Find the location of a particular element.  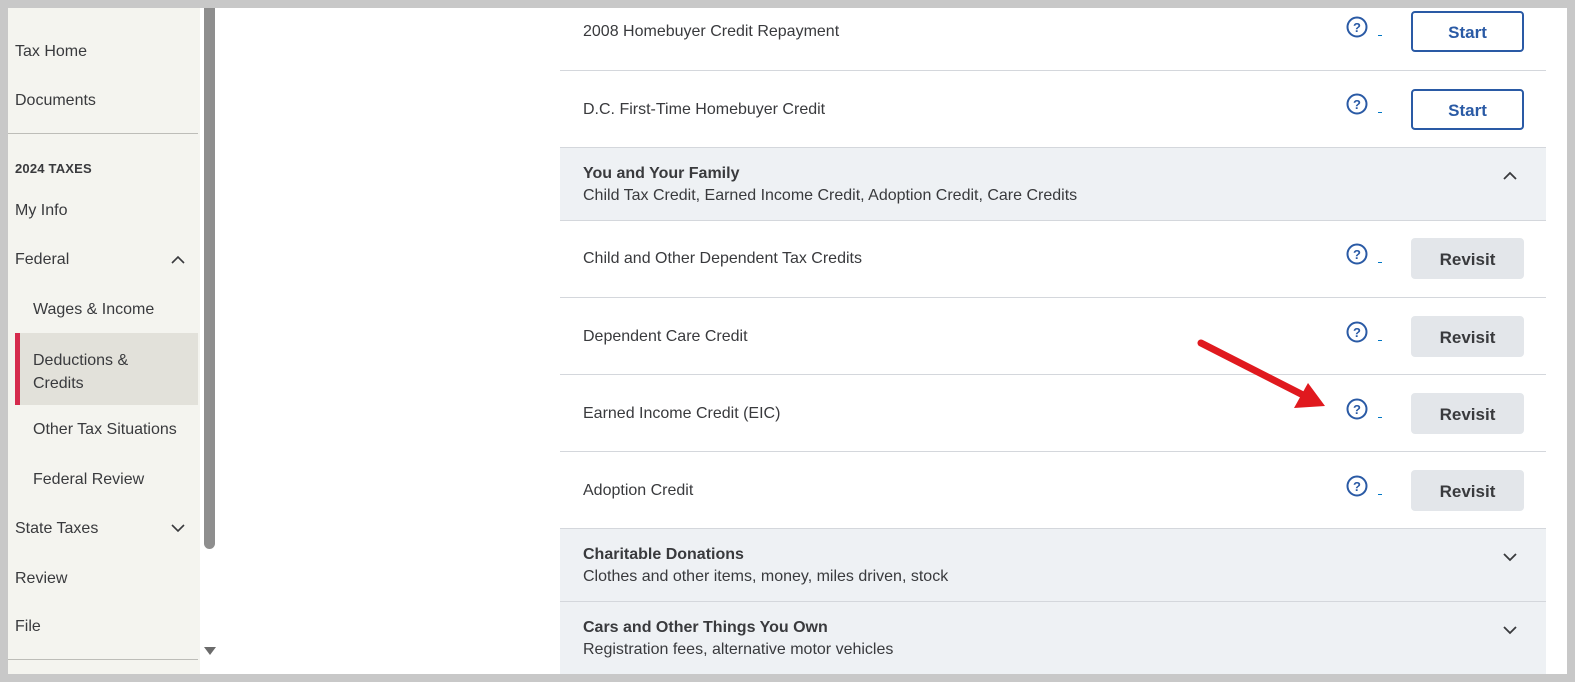

scrollbar-thumb is located at coordinates (209, 278).